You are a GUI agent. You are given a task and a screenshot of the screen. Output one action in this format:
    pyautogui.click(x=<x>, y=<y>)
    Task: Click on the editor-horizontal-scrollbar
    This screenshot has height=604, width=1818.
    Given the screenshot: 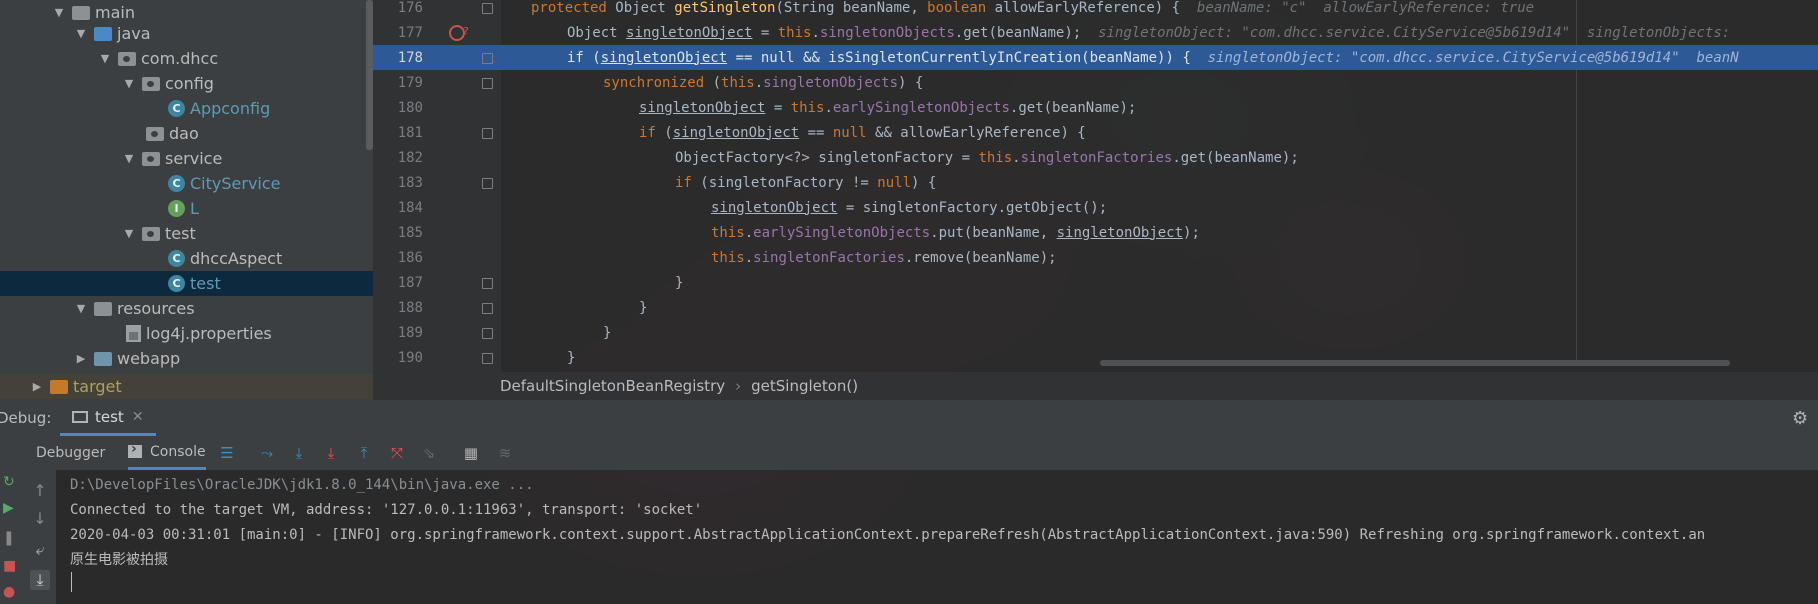 What is the action you would take?
    pyautogui.click(x=1415, y=363)
    